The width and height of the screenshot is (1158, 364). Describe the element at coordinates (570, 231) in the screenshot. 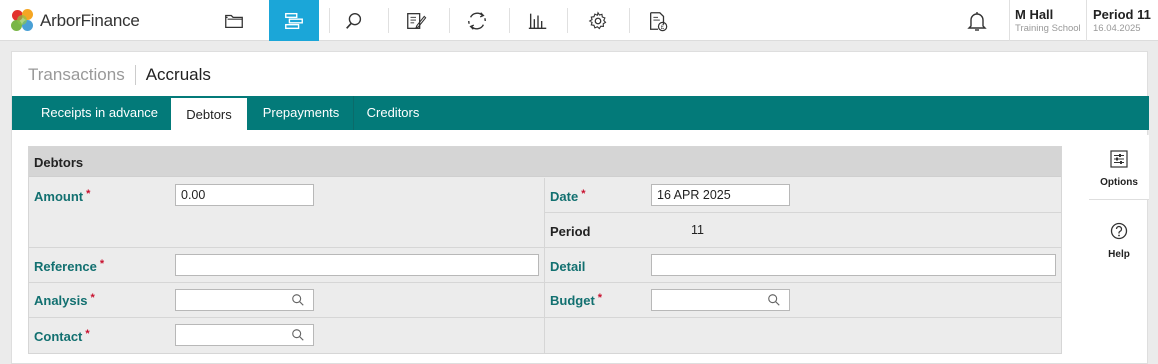

I see `period-field-label: Period` at that location.